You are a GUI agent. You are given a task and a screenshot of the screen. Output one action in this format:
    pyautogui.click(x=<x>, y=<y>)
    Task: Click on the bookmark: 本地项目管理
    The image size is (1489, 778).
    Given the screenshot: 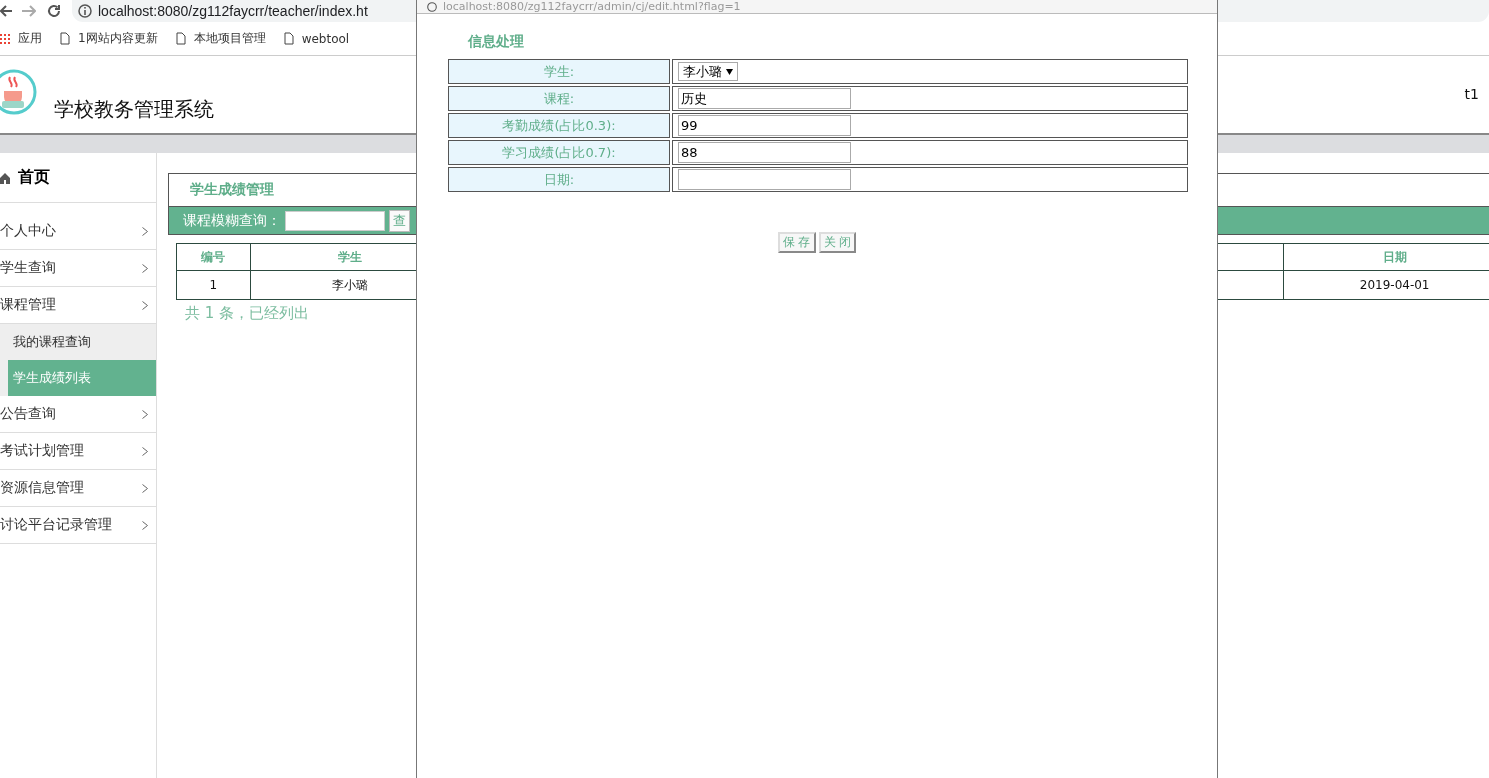 What is the action you would take?
    pyautogui.click(x=220, y=38)
    